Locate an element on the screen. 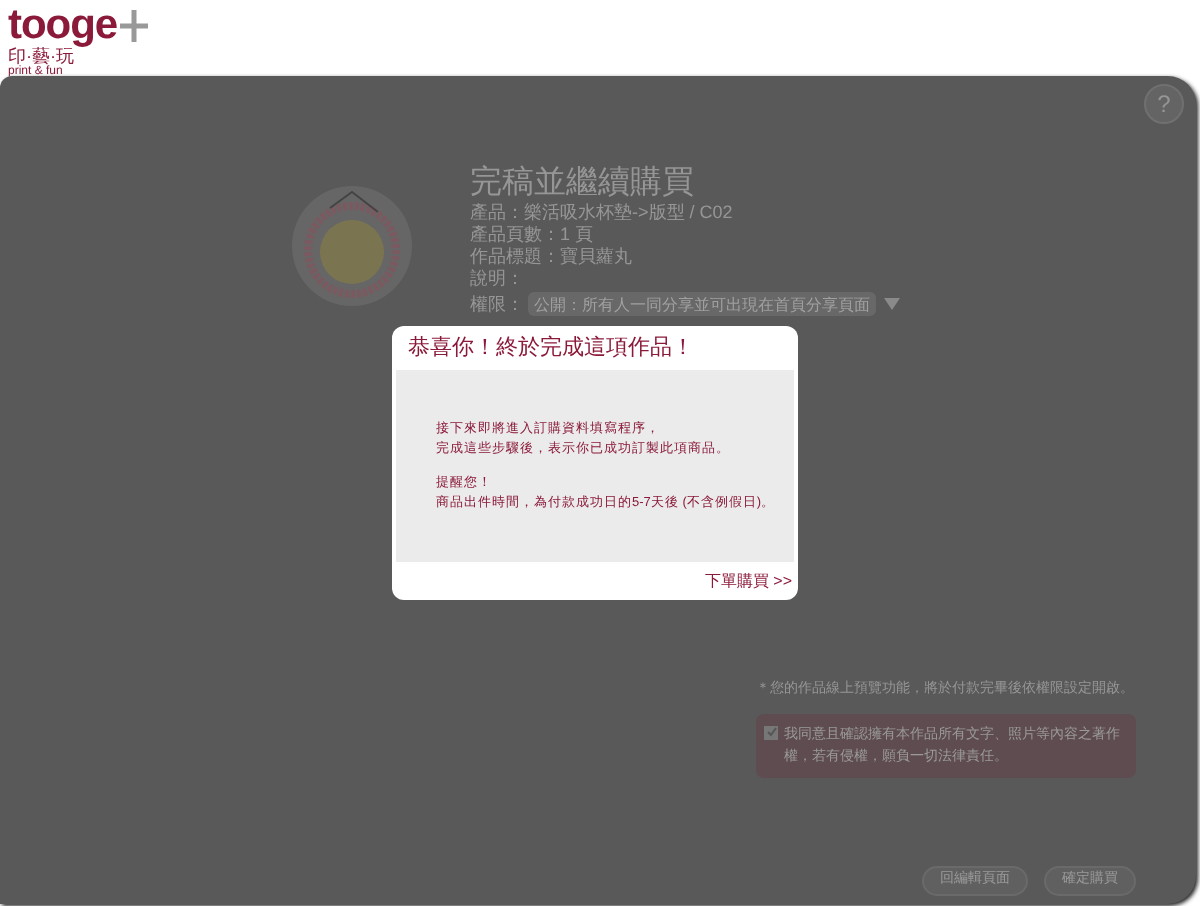  permission-label: 權限： is located at coordinates (497, 304).